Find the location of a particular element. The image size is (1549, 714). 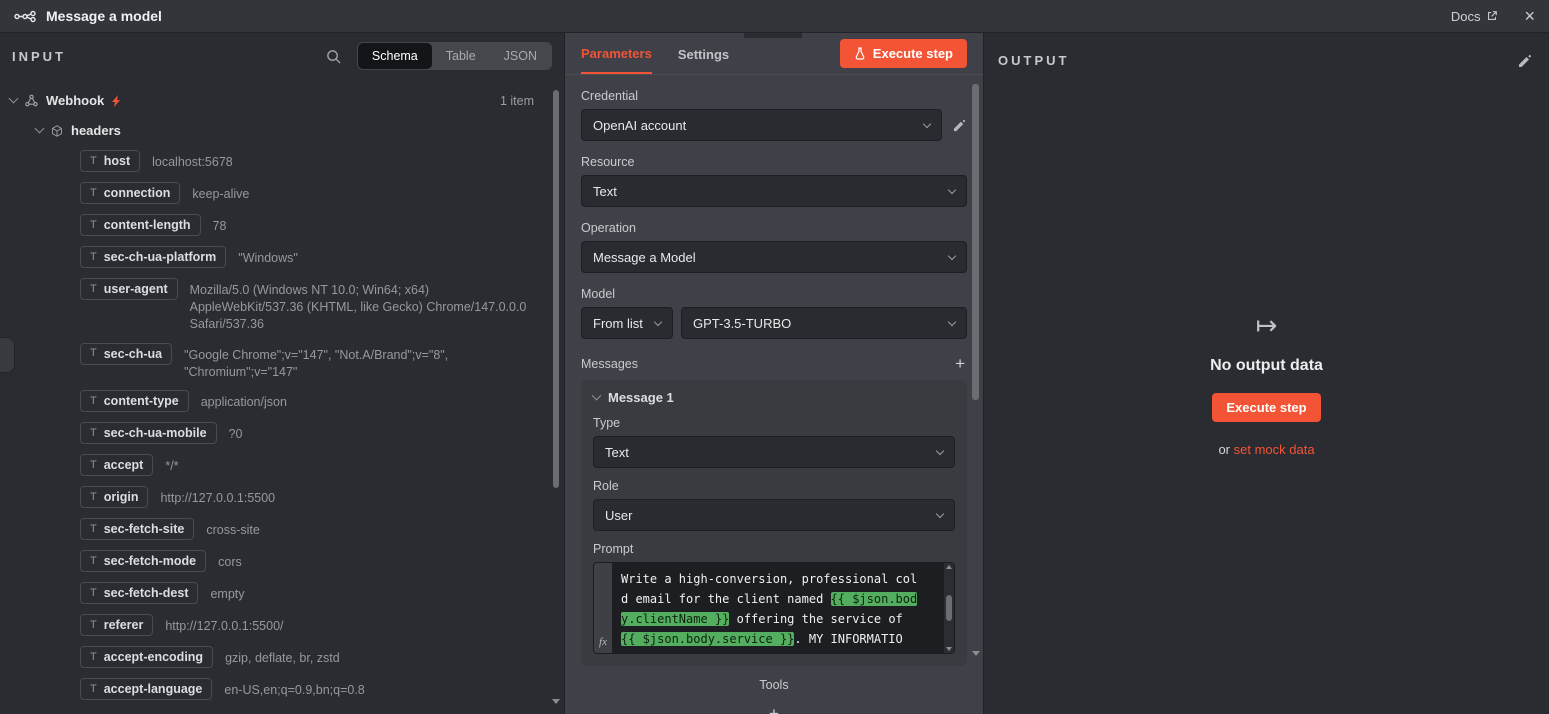

type-label: Type is located at coordinates (607, 423).